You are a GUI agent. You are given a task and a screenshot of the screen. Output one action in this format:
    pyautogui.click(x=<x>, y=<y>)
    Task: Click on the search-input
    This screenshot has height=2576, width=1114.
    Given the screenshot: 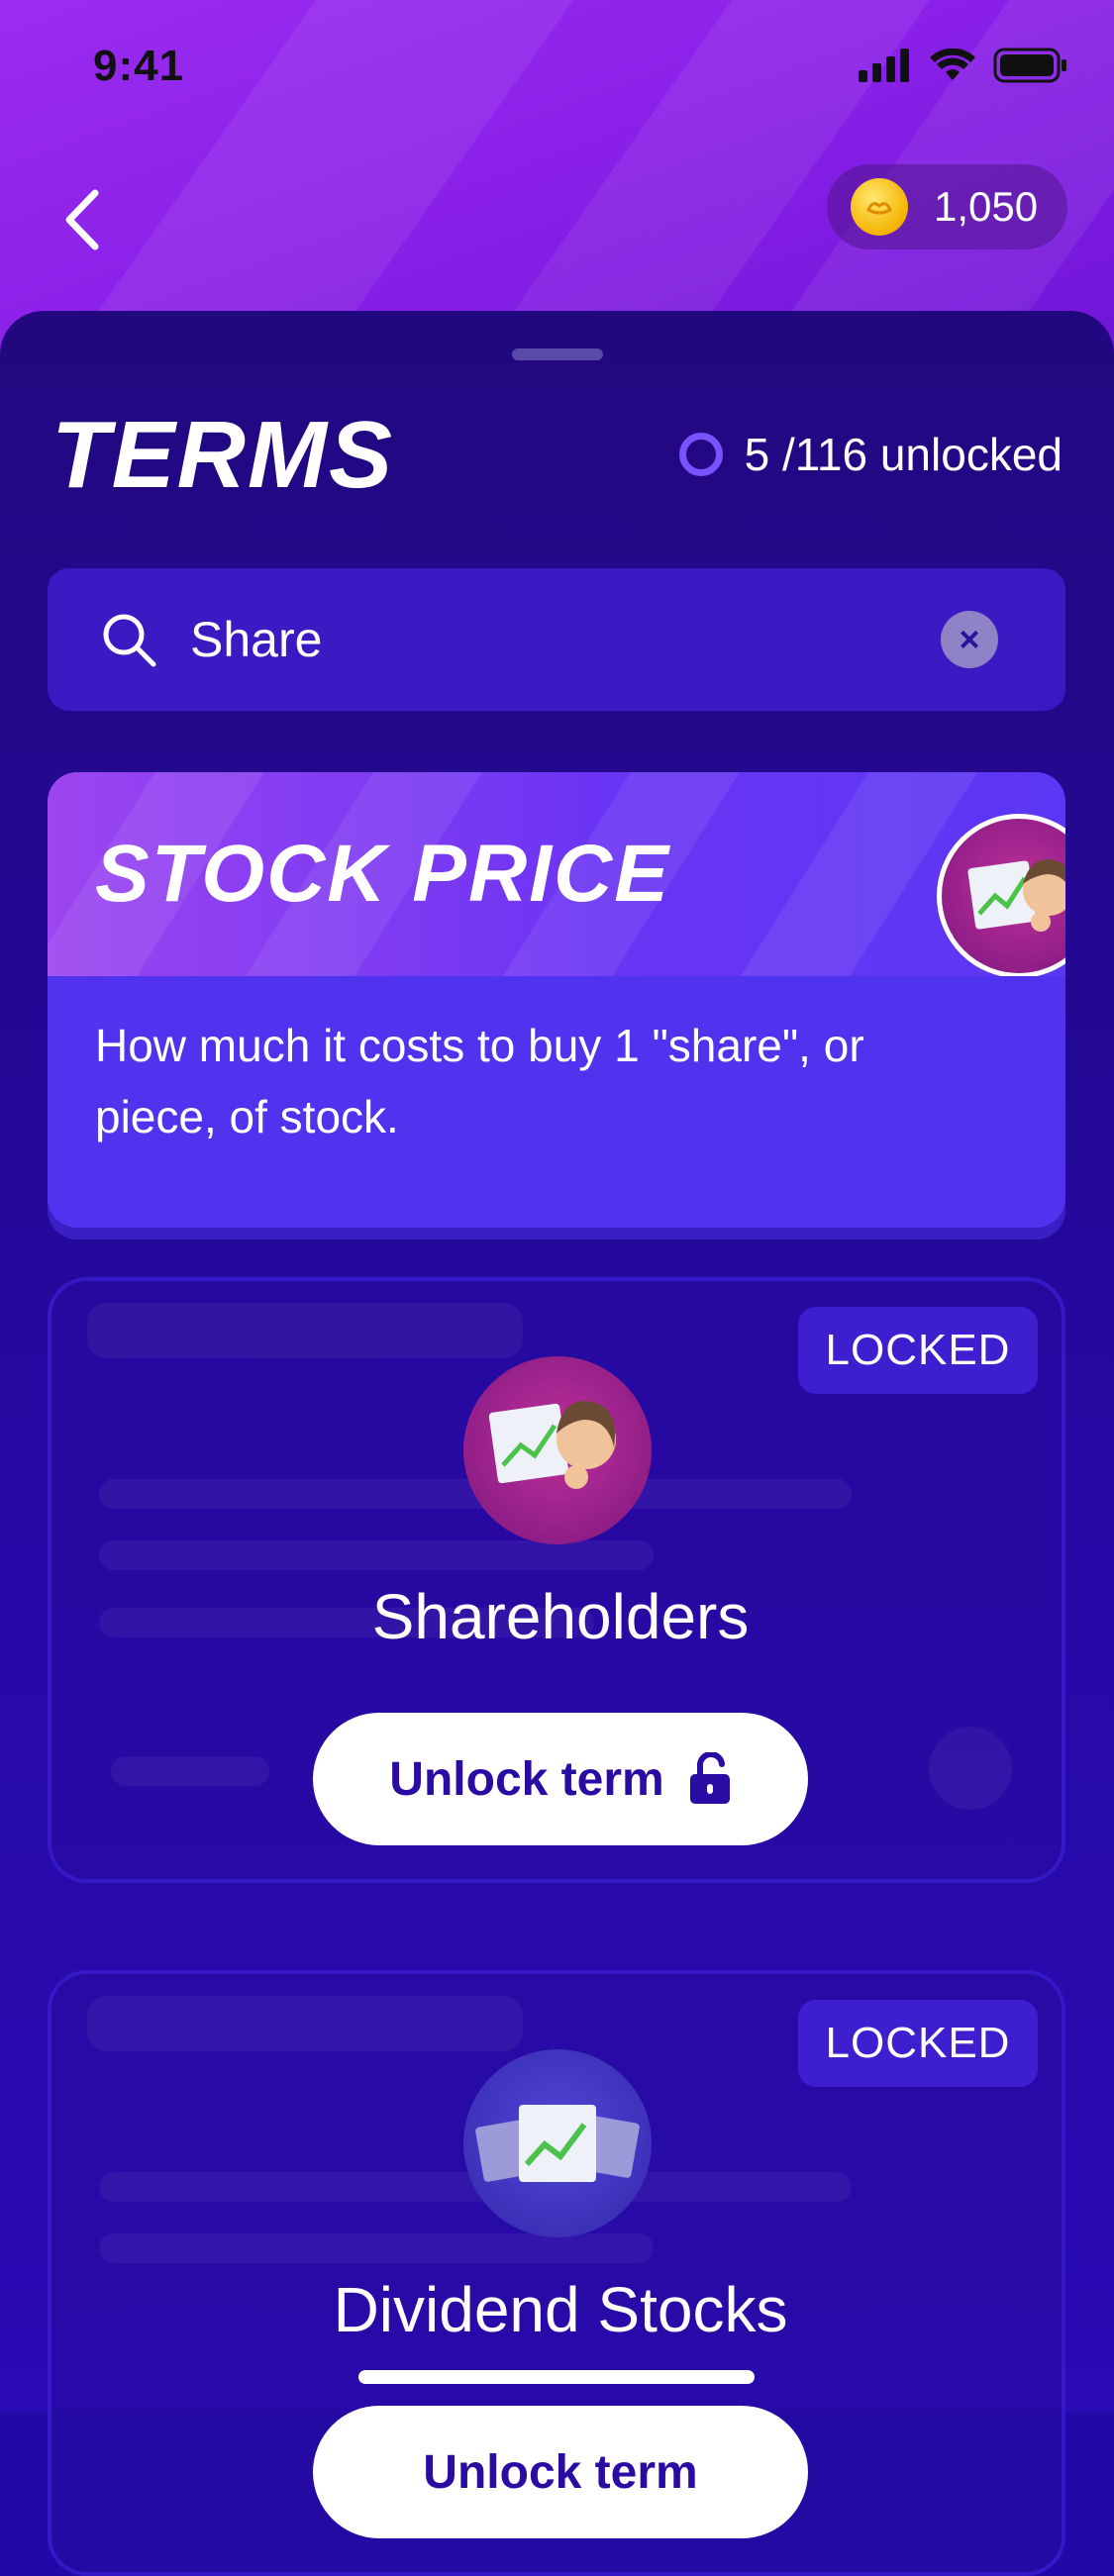 What is the action you would take?
    pyautogui.click(x=564, y=640)
    